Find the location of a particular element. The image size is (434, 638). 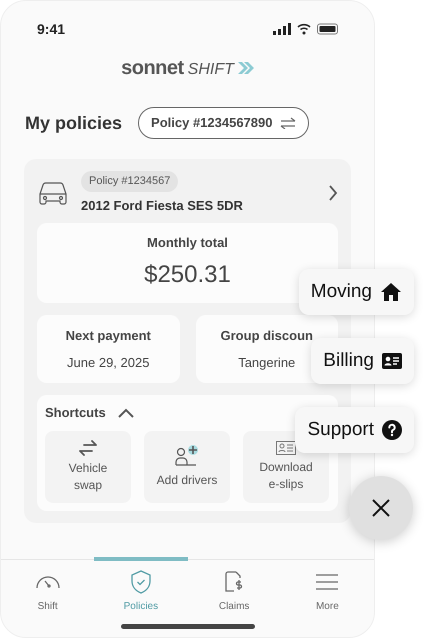

next-payment-date: June 29, 2025 is located at coordinates (108, 363).